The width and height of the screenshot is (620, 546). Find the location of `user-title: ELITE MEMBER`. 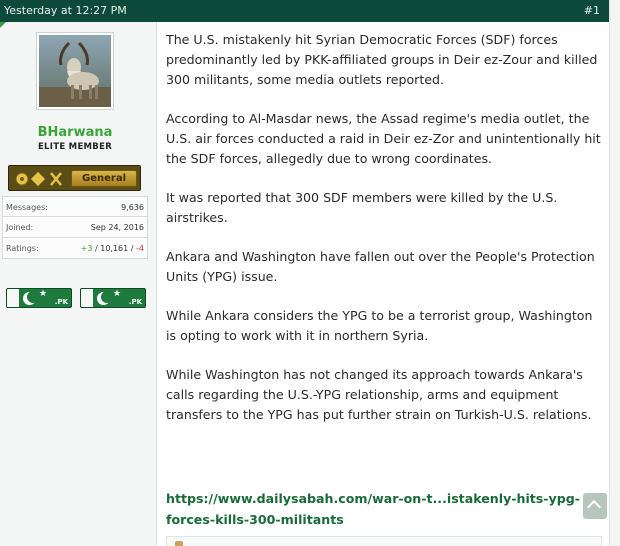

user-title: ELITE MEMBER is located at coordinates (75, 147).